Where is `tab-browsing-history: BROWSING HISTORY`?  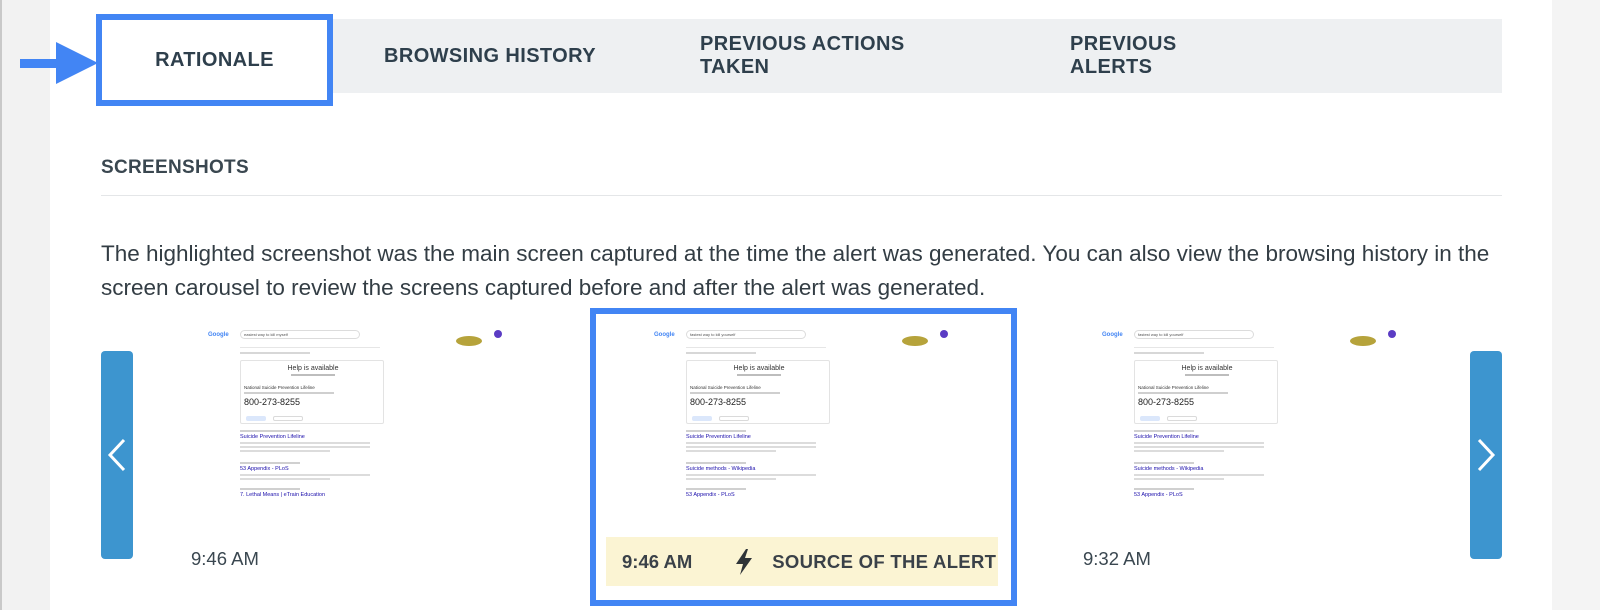
tab-browsing-history: BROWSING HISTORY is located at coordinates (490, 56).